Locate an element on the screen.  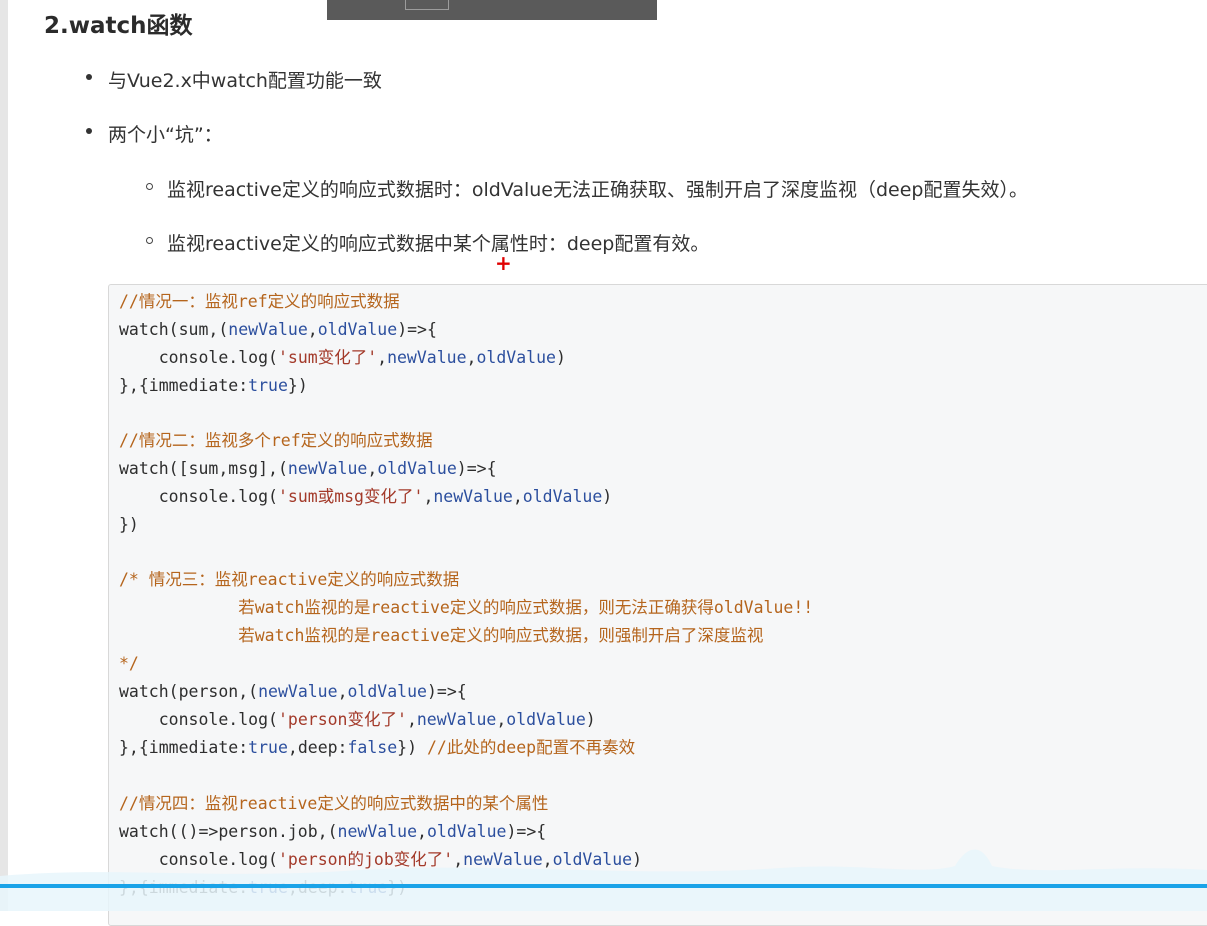
left-rail is located at coordinates (4, 455).